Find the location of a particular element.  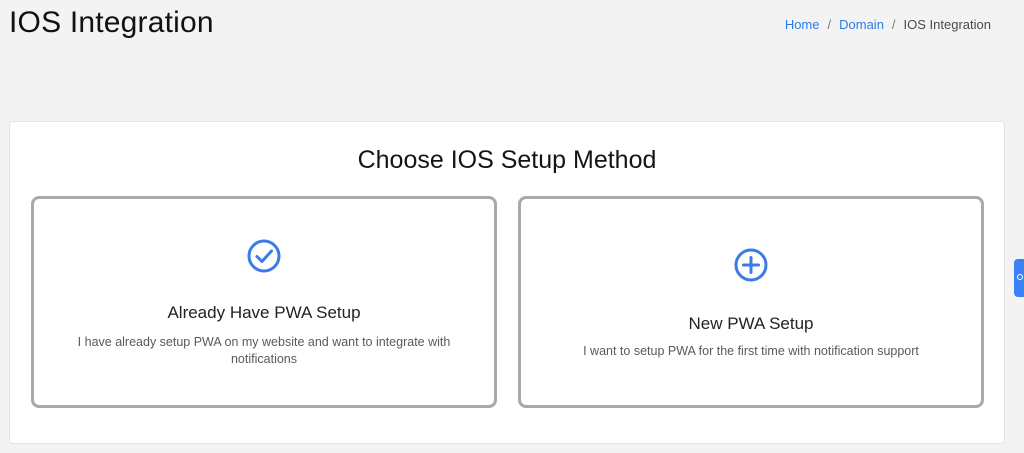

breadcrumb: Home / Domain / IOS Integration is located at coordinates (888, 24).